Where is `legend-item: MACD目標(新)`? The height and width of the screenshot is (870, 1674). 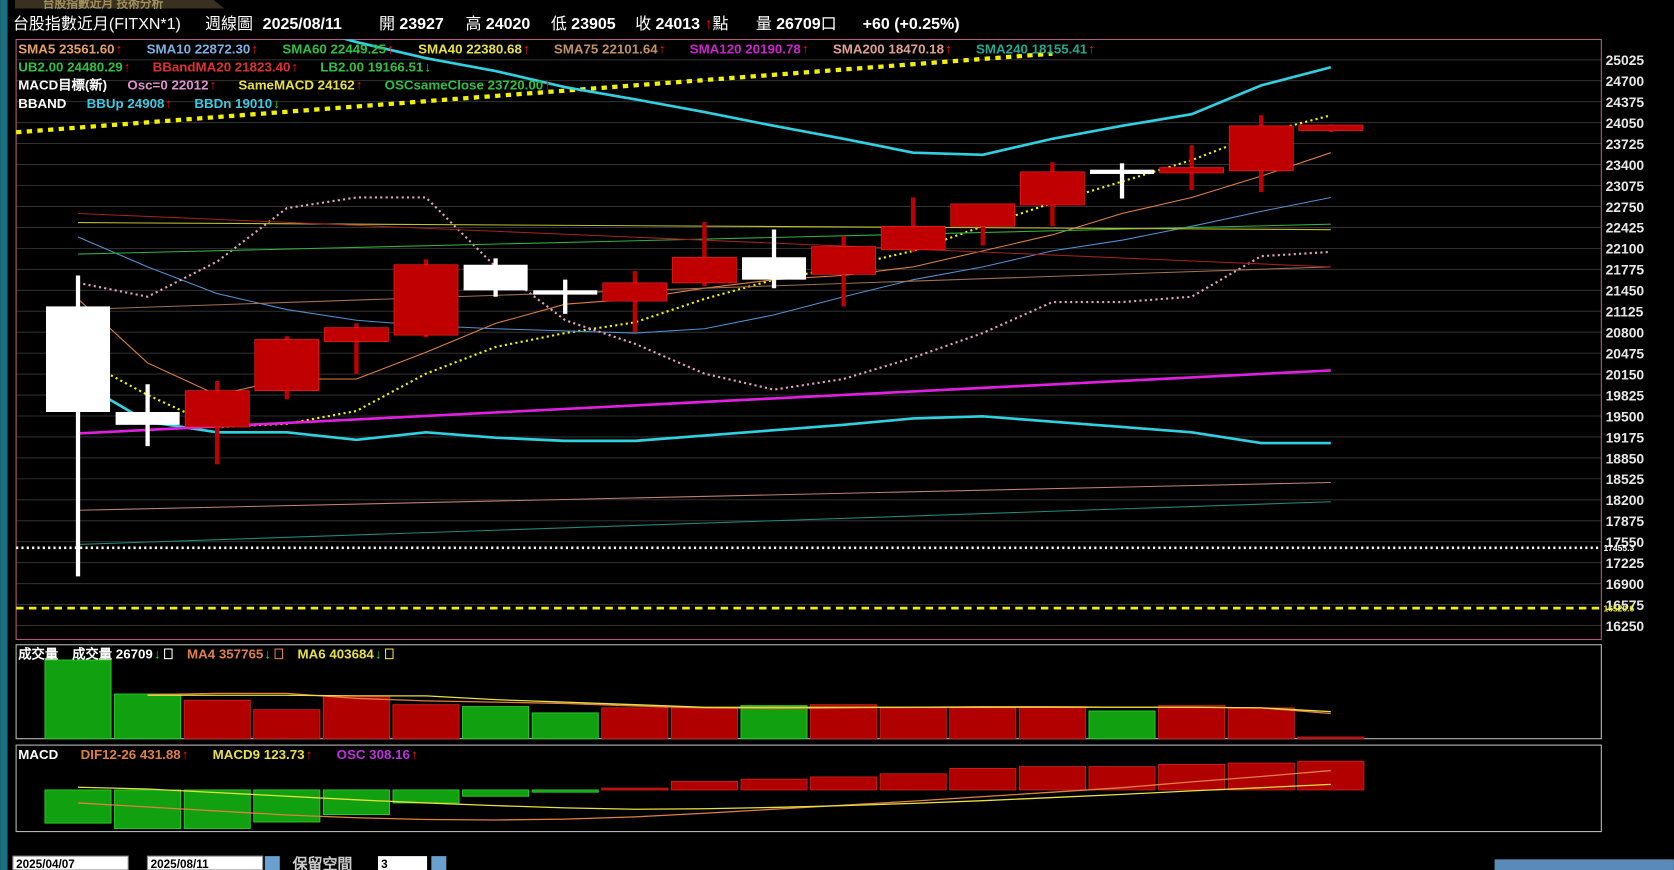
legend-item: MACD目標(新) is located at coordinates (62, 85).